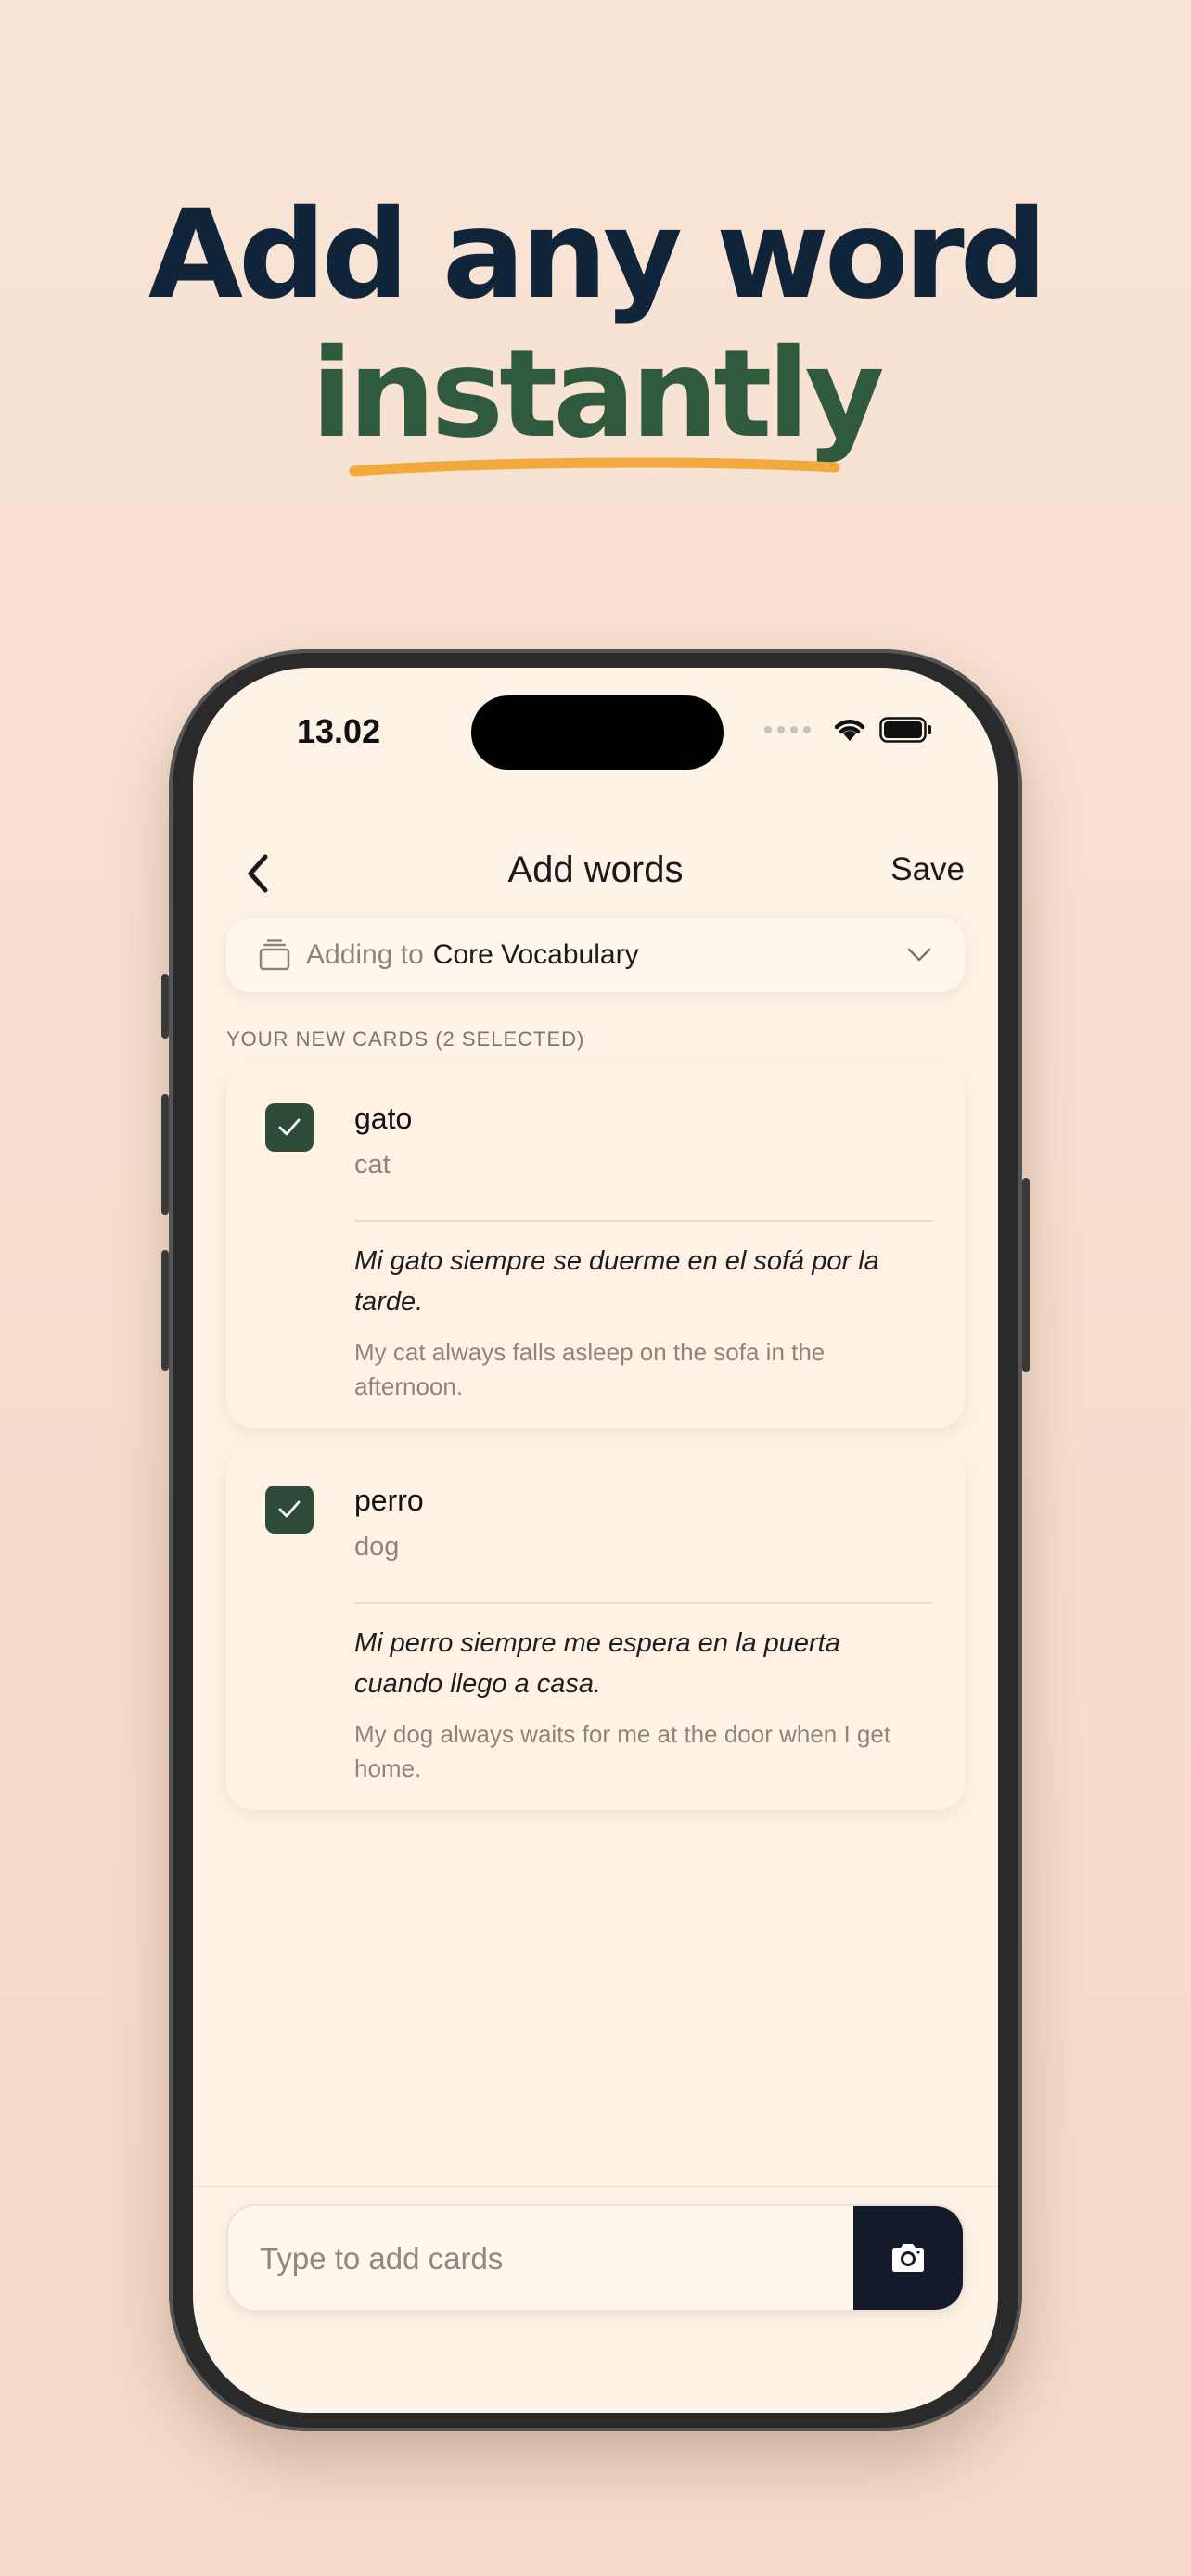 Image resolution: width=1191 pixels, height=2576 pixels. I want to click on deck-stack-icon, so click(274, 955).